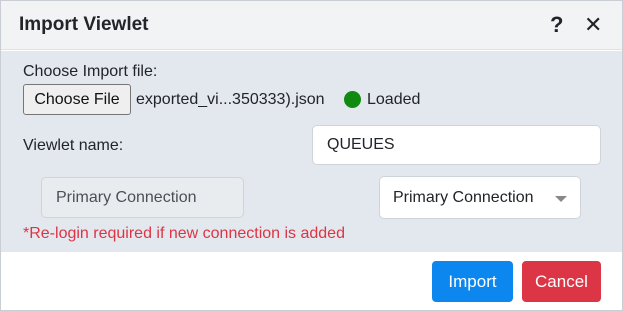 The width and height of the screenshot is (623, 311). What do you see at coordinates (561, 281) in the screenshot?
I see `cancel-button: Cancel` at bounding box center [561, 281].